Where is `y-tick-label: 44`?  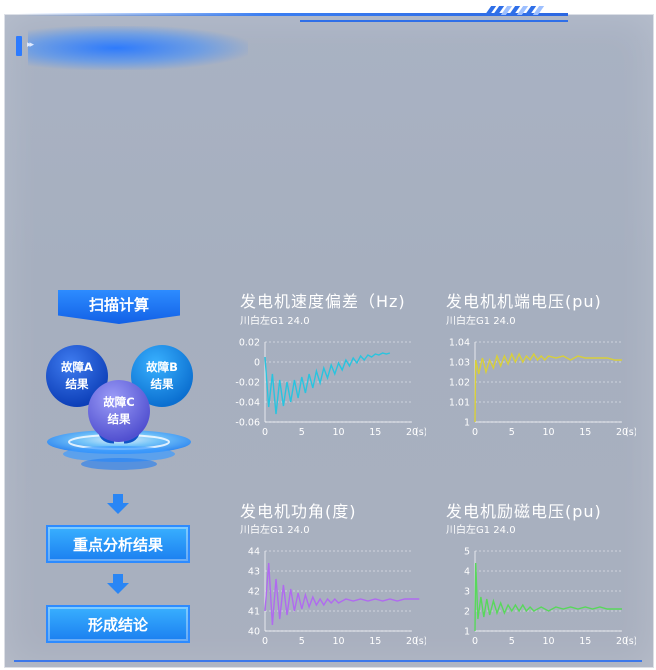
y-tick-label: 44 is located at coordinates (254, 552).